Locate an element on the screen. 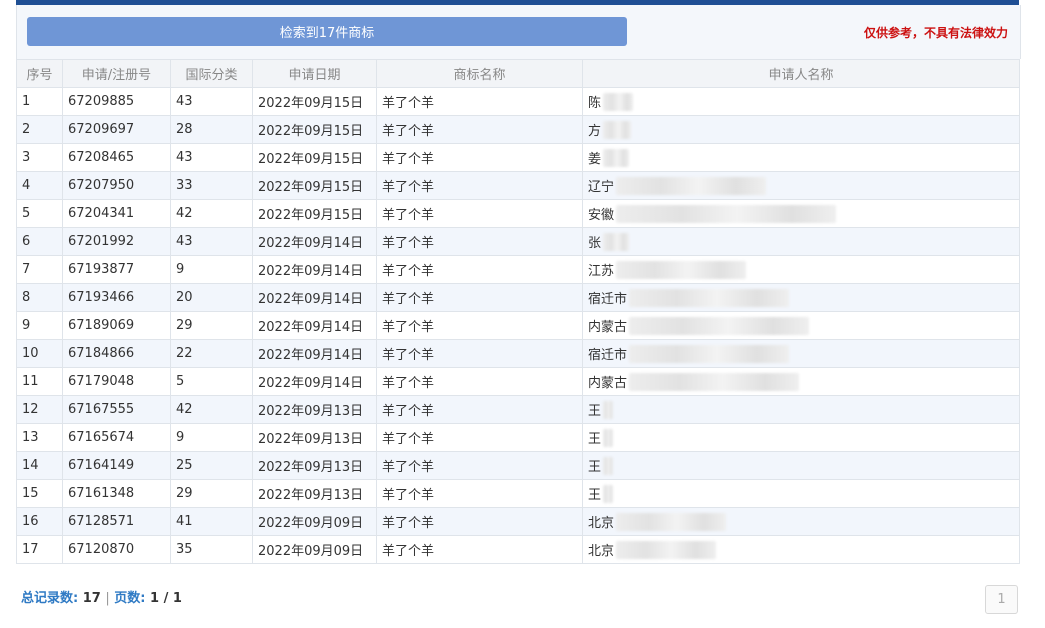 This screenshot has width=1045, height=628. table-row: 7 67193877 9 2022年09月14日 羊了个羊 江苏 is located at coordinates (518, 269).